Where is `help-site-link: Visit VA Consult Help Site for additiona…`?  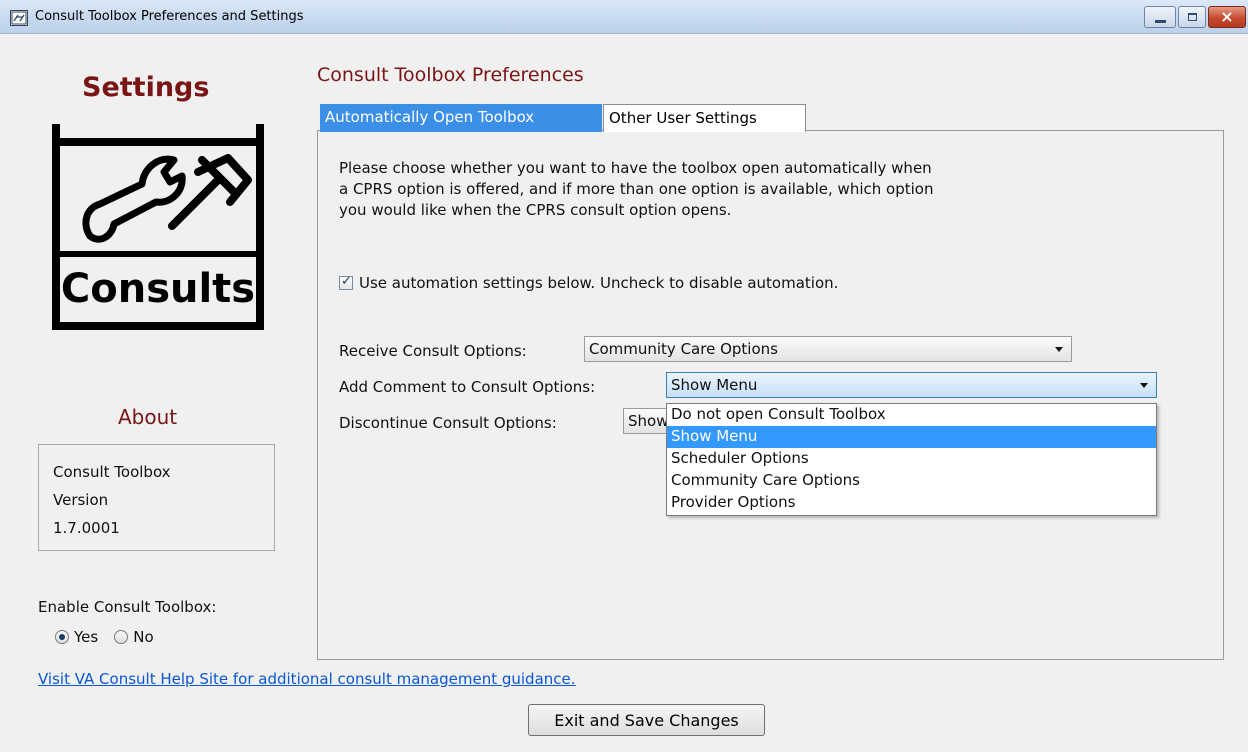 help-site-link: Visit VA Consult Help Site for additiona… is located at coordinates (307, 679).